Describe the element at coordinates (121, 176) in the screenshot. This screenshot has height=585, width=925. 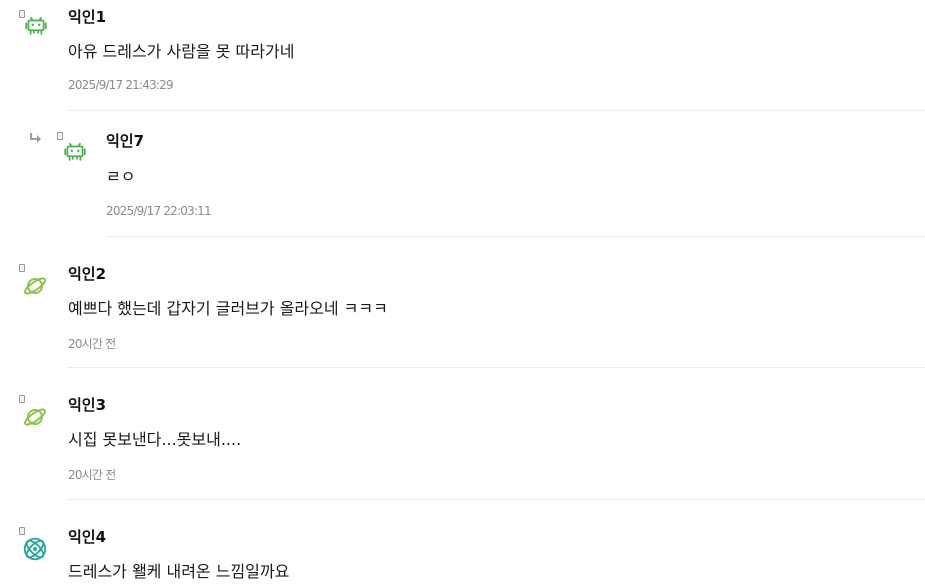
I see `comment-text: ㄹㅇ` at that location.